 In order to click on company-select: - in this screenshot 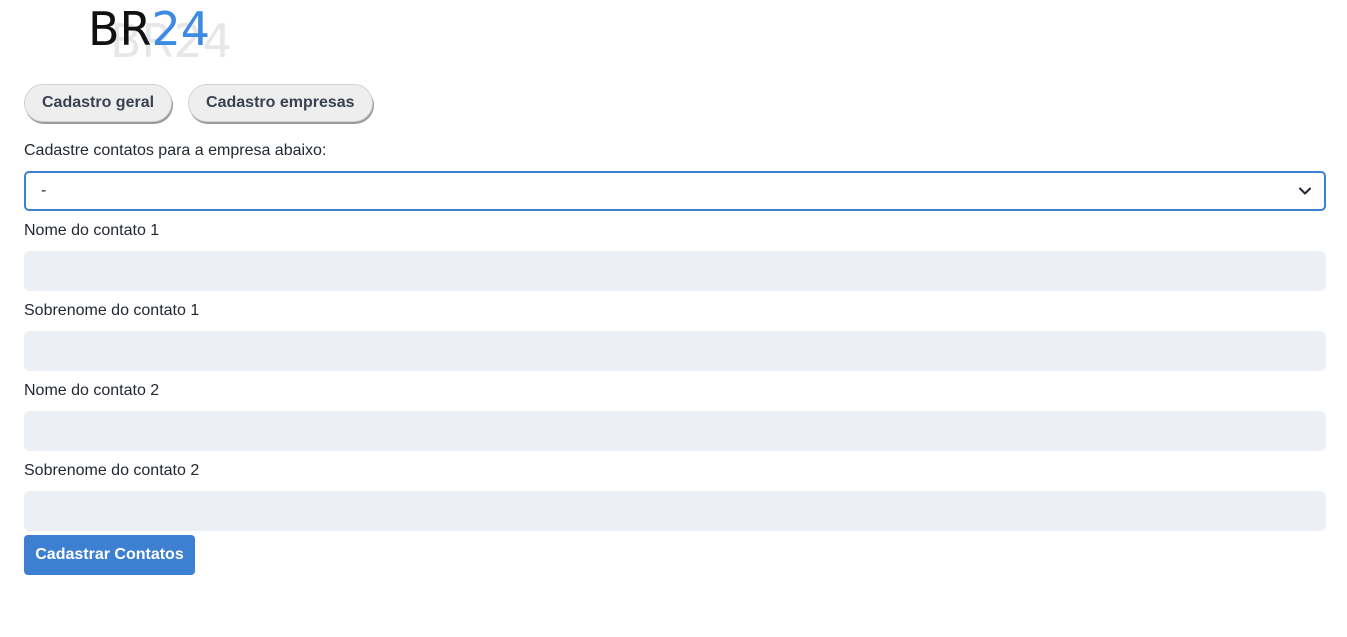, I will do `click(675, 191)`.